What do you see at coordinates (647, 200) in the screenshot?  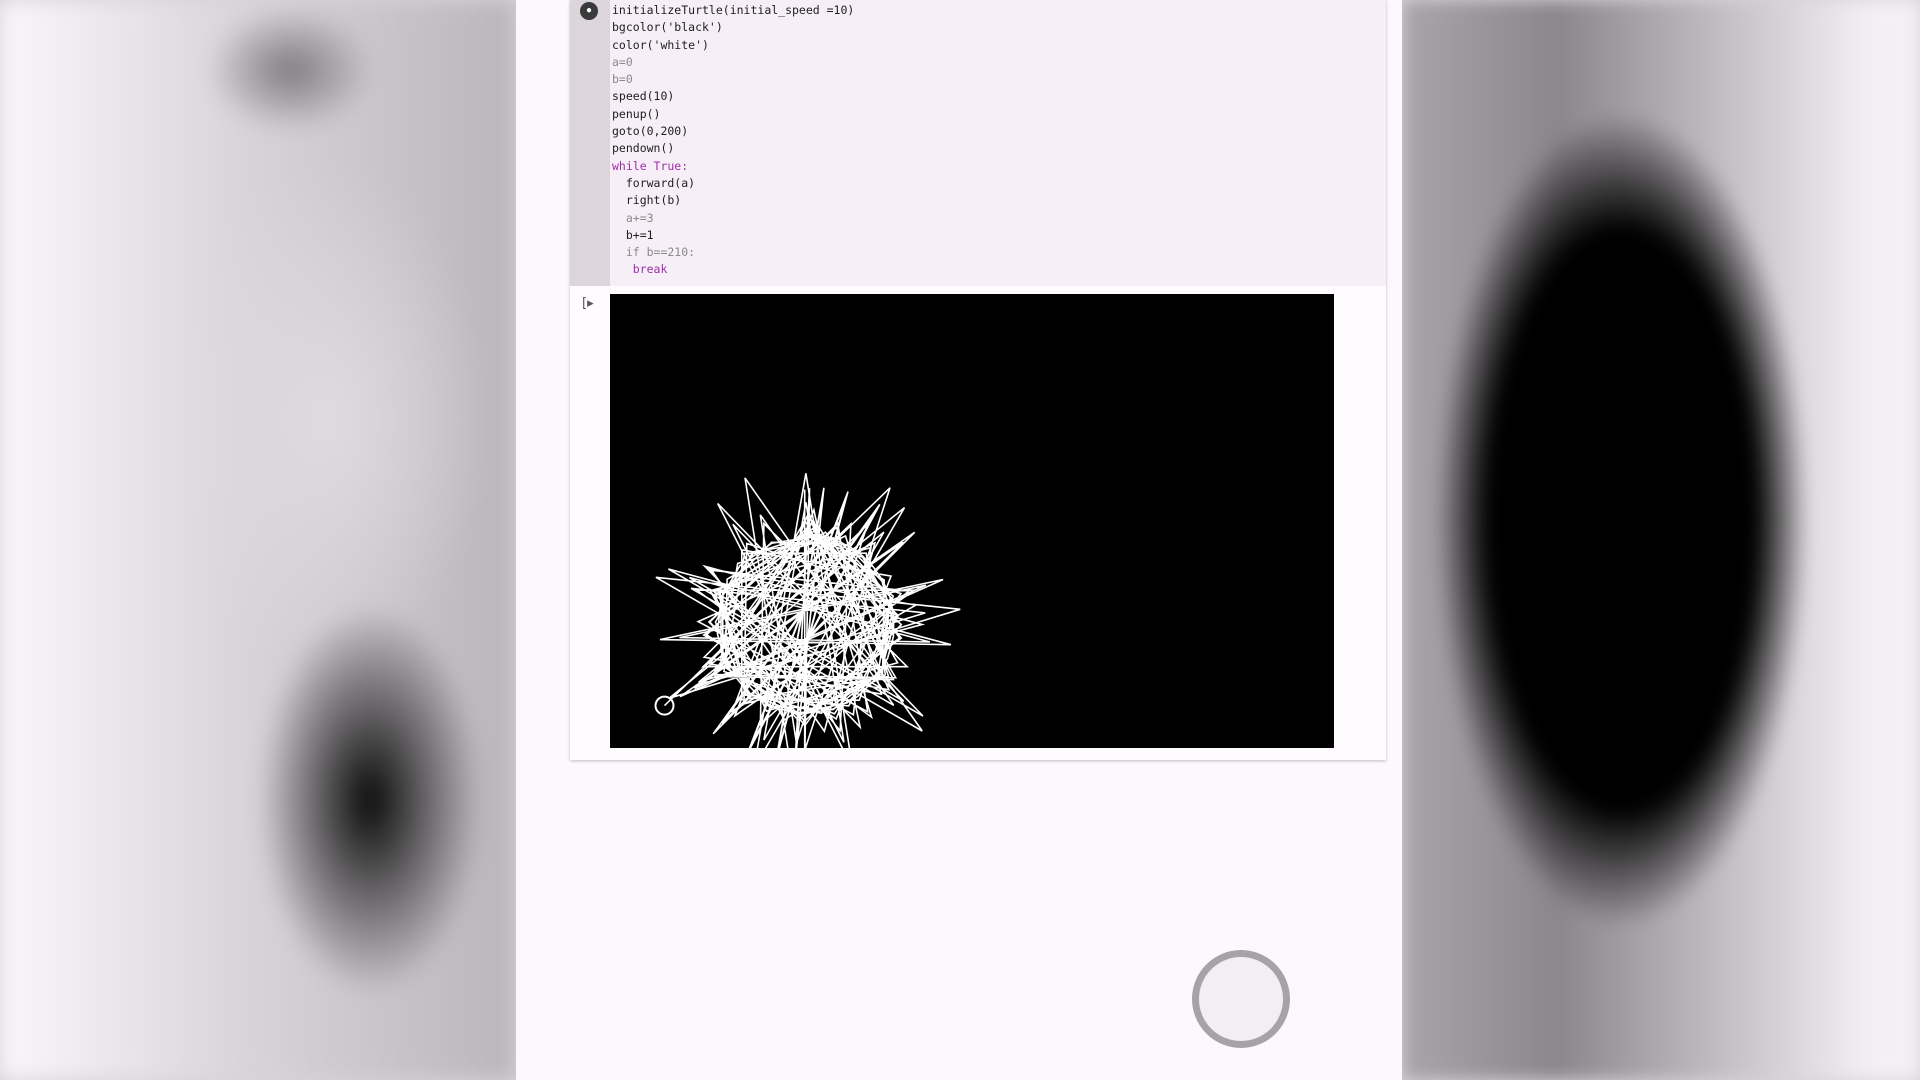 I see `code-line: right(b)` at bounding box center [647, 200].